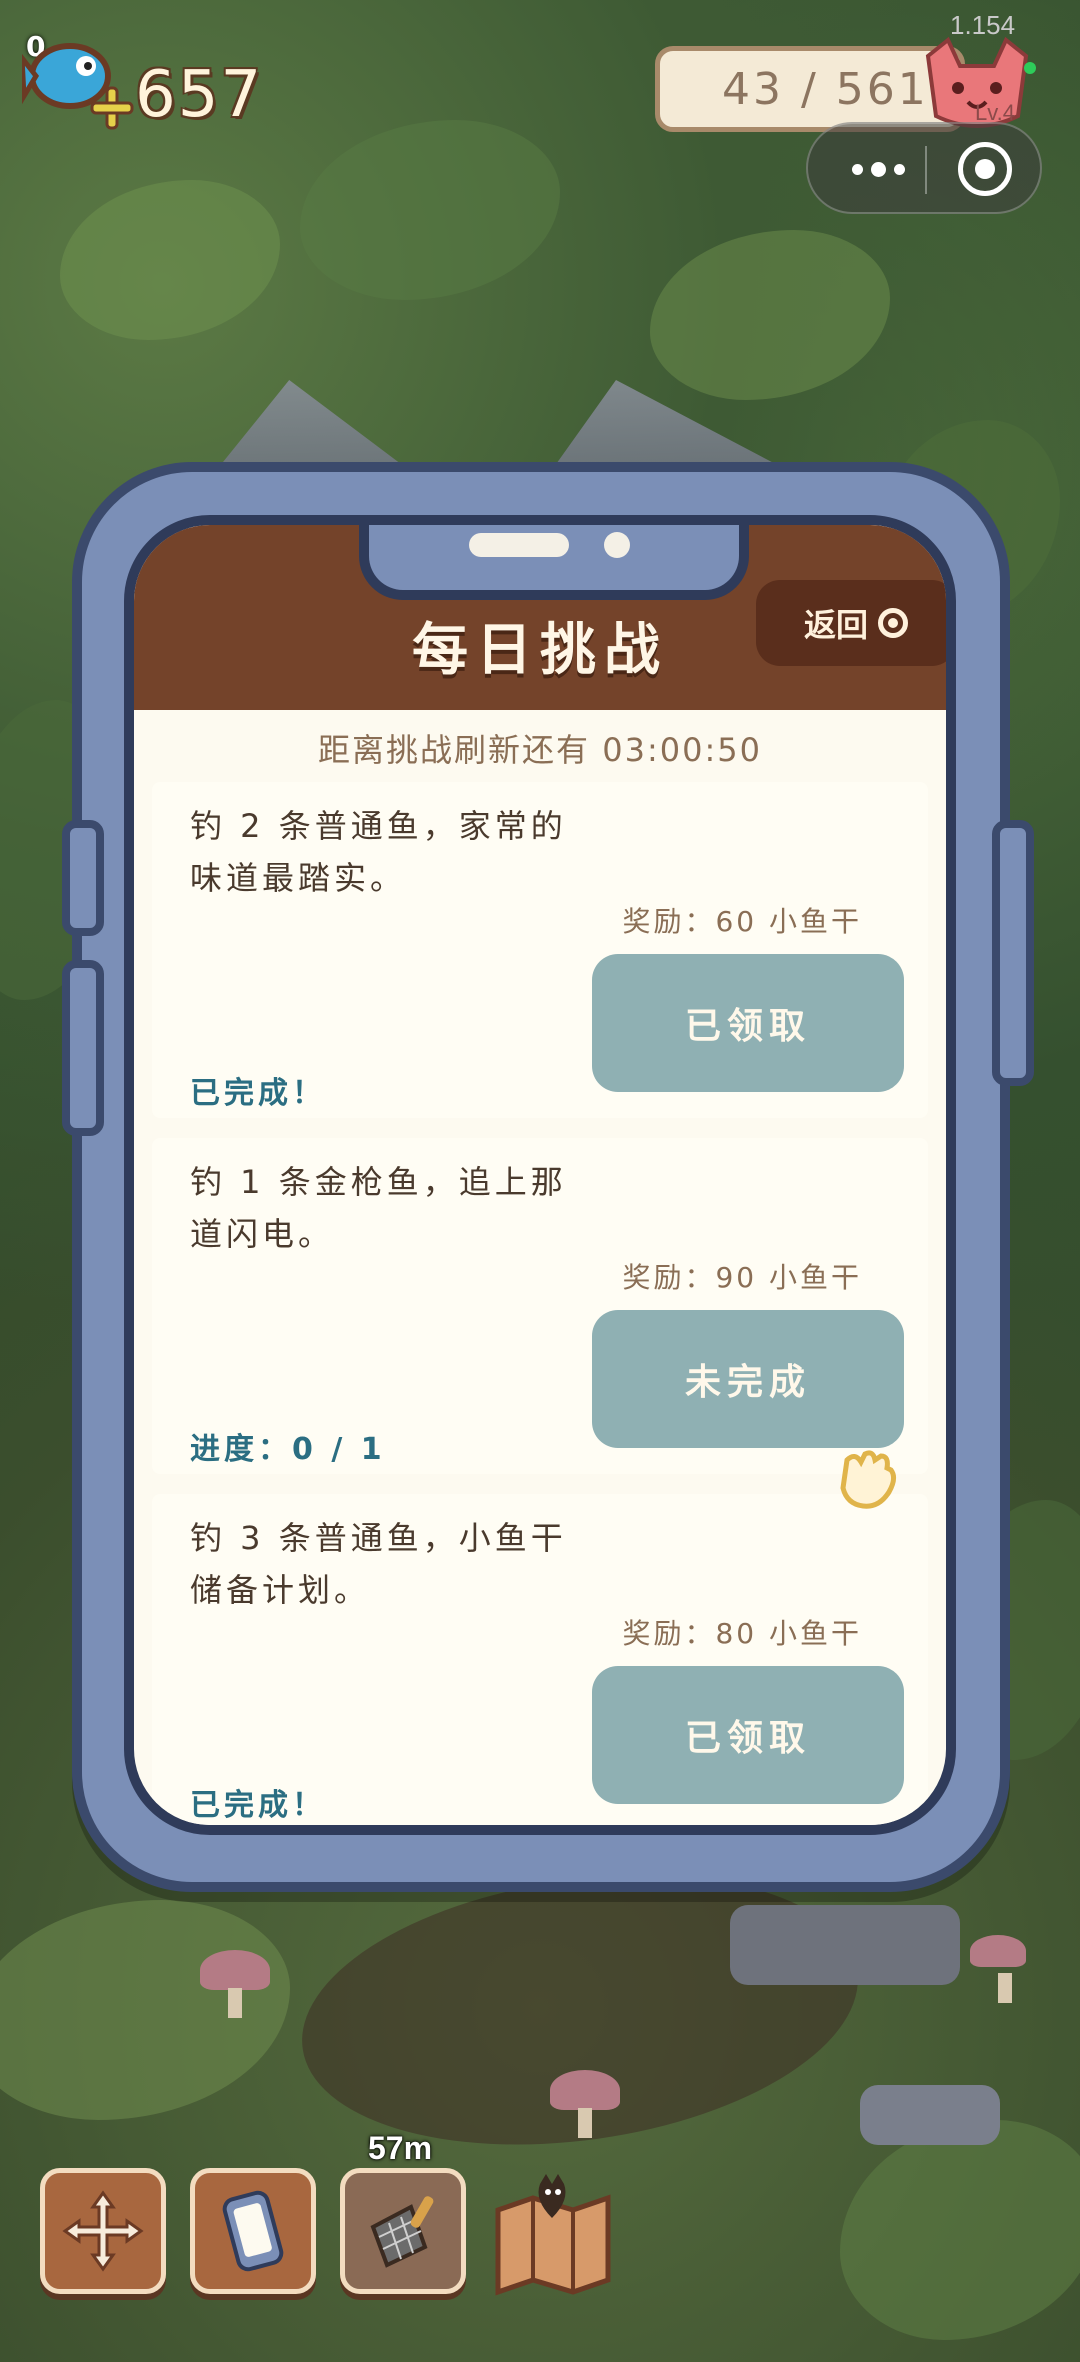 This screenshot has width=1080, height=2362. Describe the element at coordinates (112, 108) in the screenshot. I see `add-coins-icon` at that location.